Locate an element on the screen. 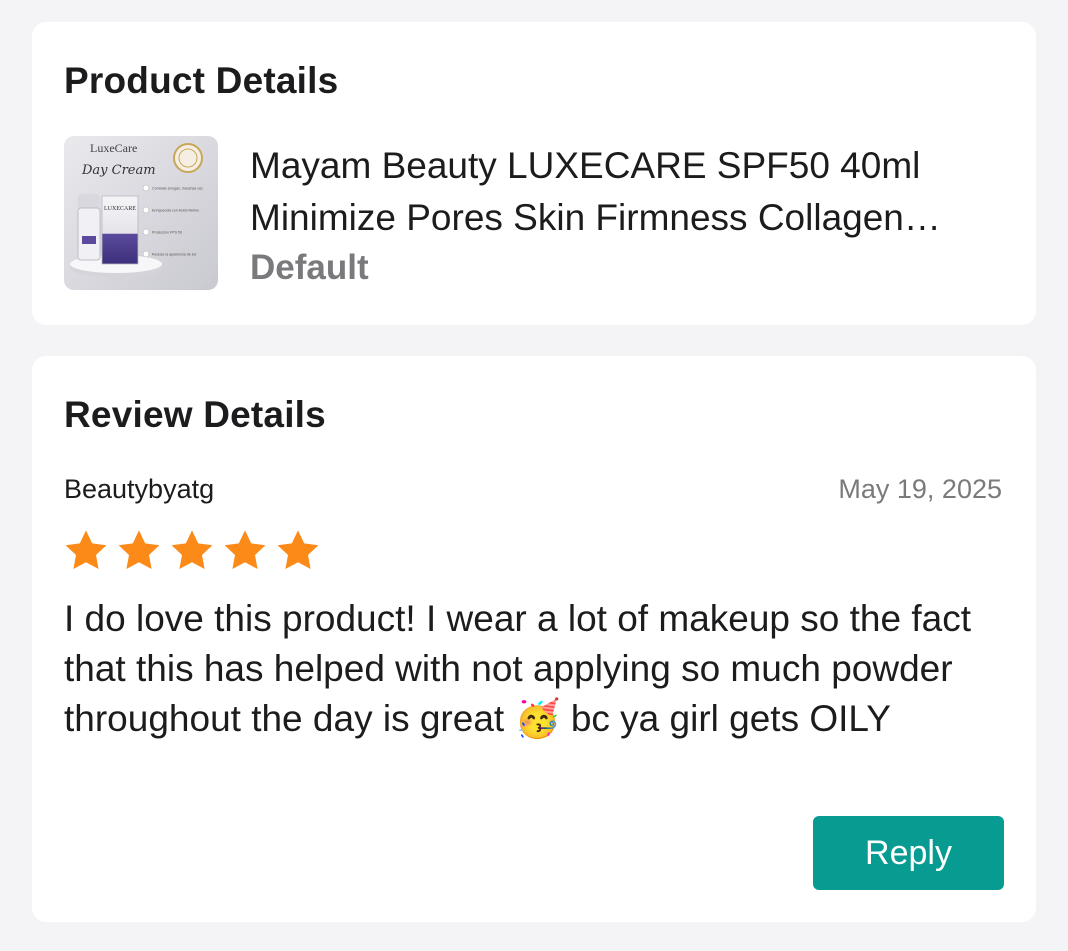 The width and height of the screenshot is (1068, 951). thumb-bullet-text: Reduce la apariencia de los is located at coordinates (174, 255).